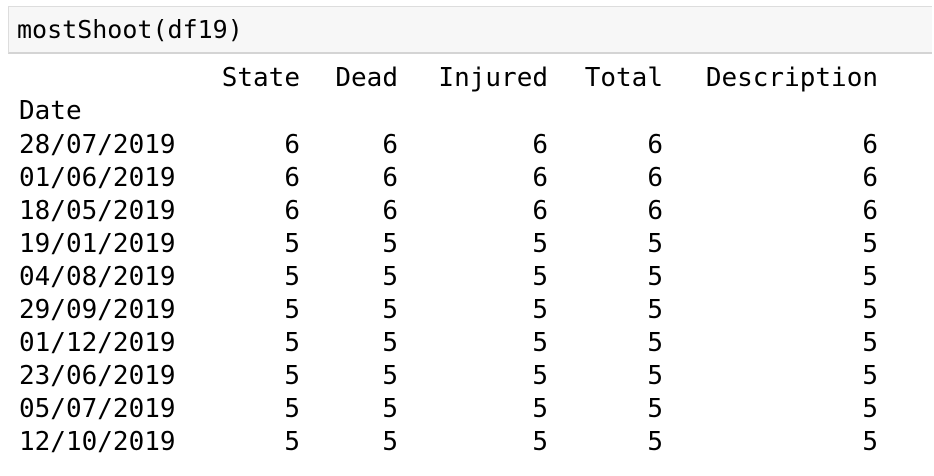 The width and height of the screenshot is (934, 476). Describe the element at coordinates (467, 343) in the screenshot. I see `table-row: 01/12/2019 5 5 5 5 5` at that location.